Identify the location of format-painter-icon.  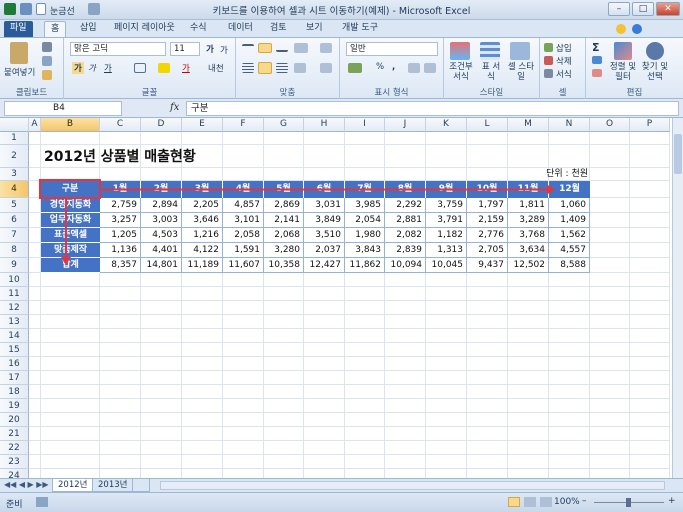
(47, 75).